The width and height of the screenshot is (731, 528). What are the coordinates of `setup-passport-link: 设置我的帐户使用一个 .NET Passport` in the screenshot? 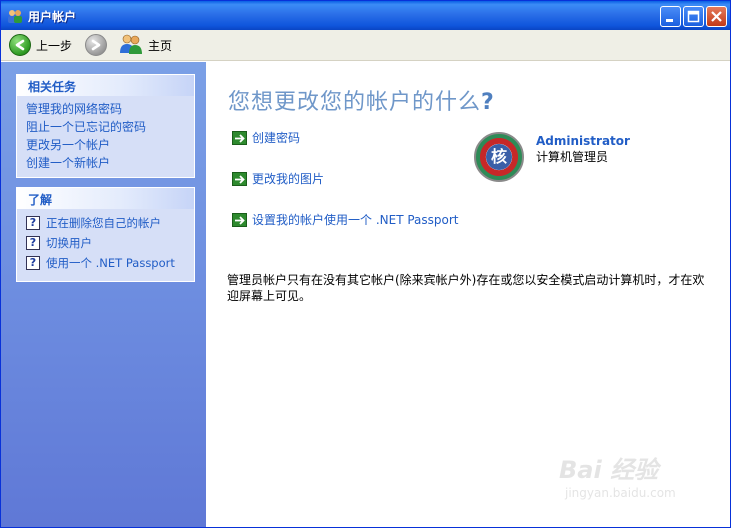 It's located at (355, 219).